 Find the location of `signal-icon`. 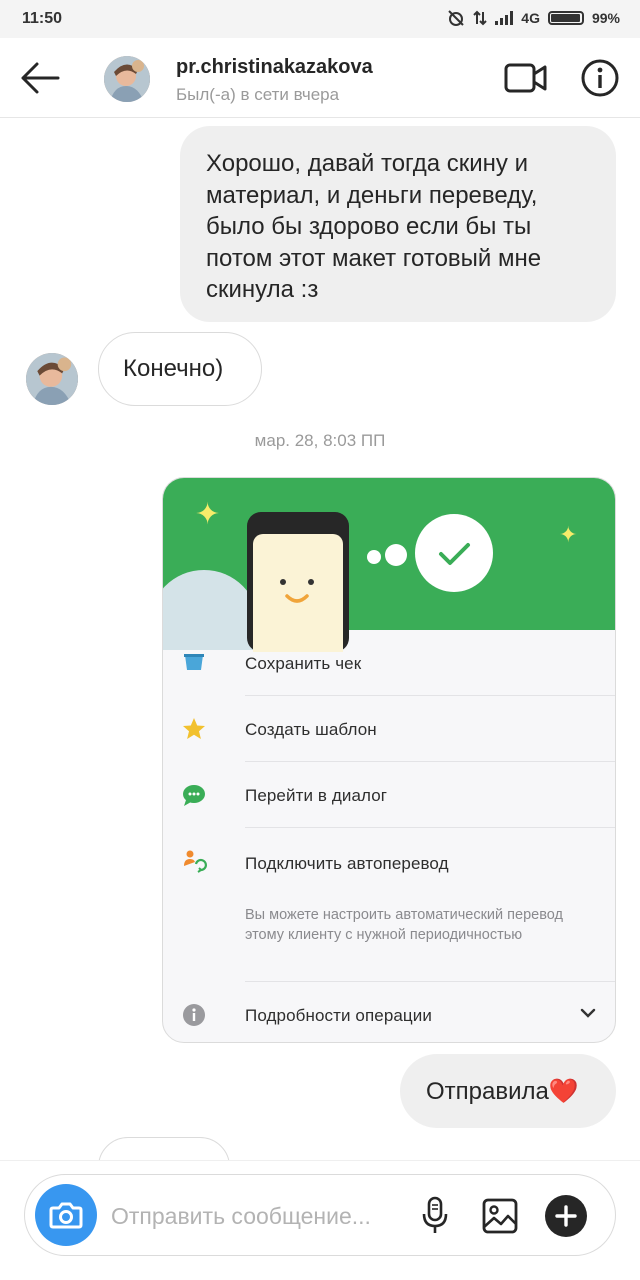

signal-icon is located at coordinates (504, 18).